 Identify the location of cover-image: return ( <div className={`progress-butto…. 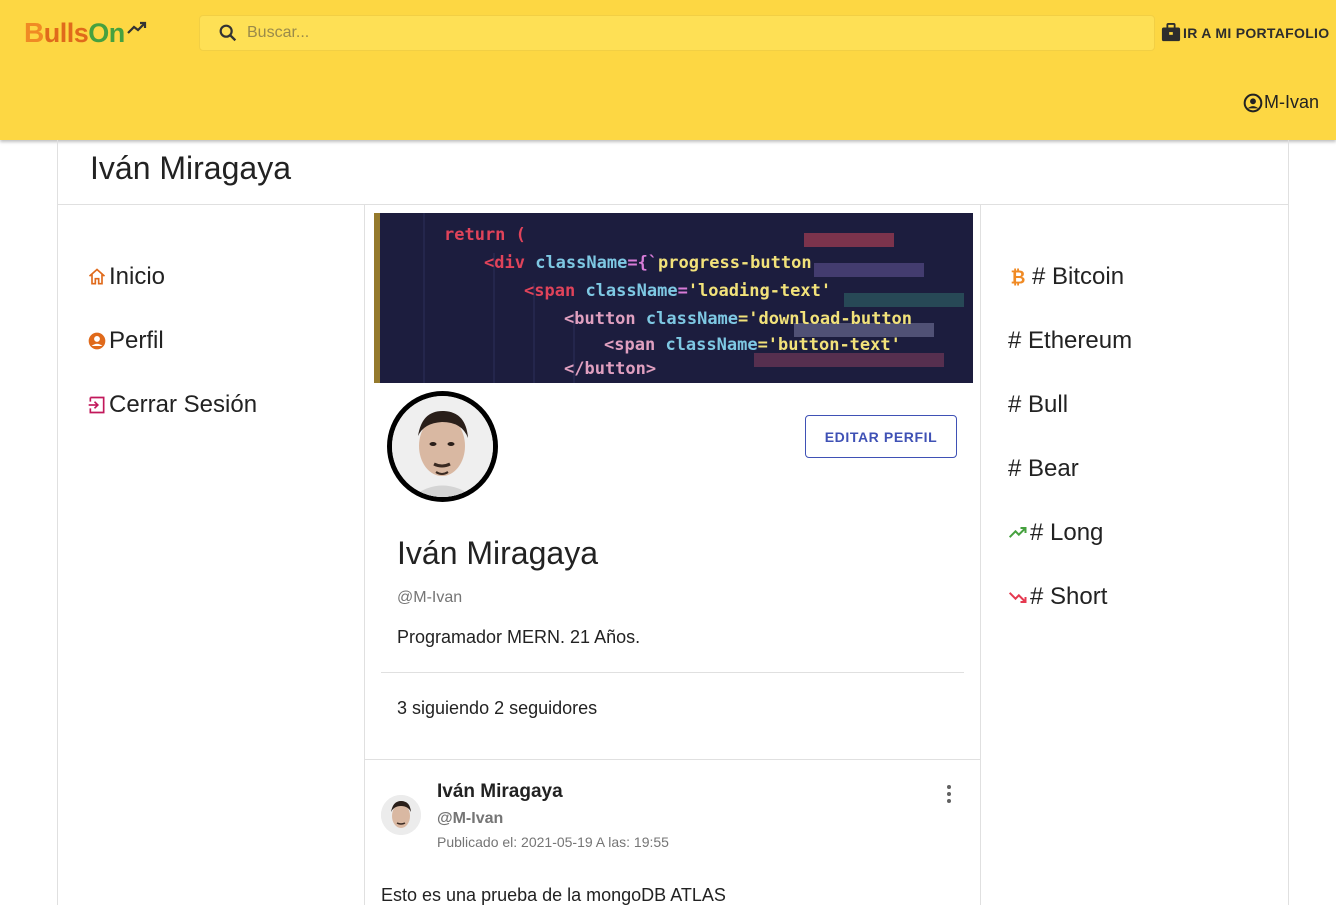
(673, 298).